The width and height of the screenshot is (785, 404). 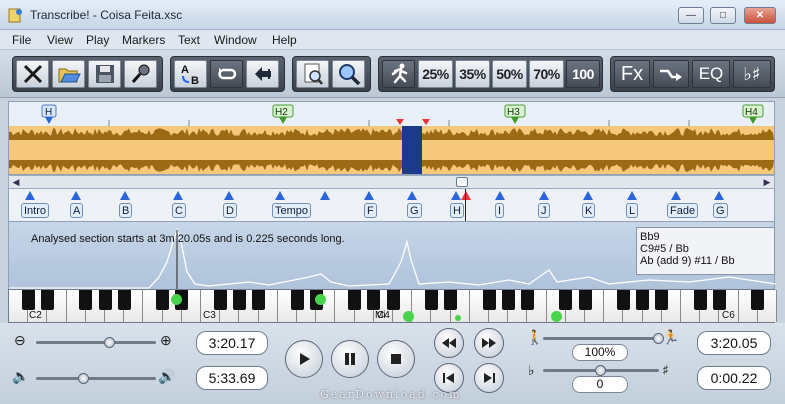 What do you see at coordinates (665, 371) in the screenshot?
I see `sharp-icon: ♯` at bounding box center [665, 371].